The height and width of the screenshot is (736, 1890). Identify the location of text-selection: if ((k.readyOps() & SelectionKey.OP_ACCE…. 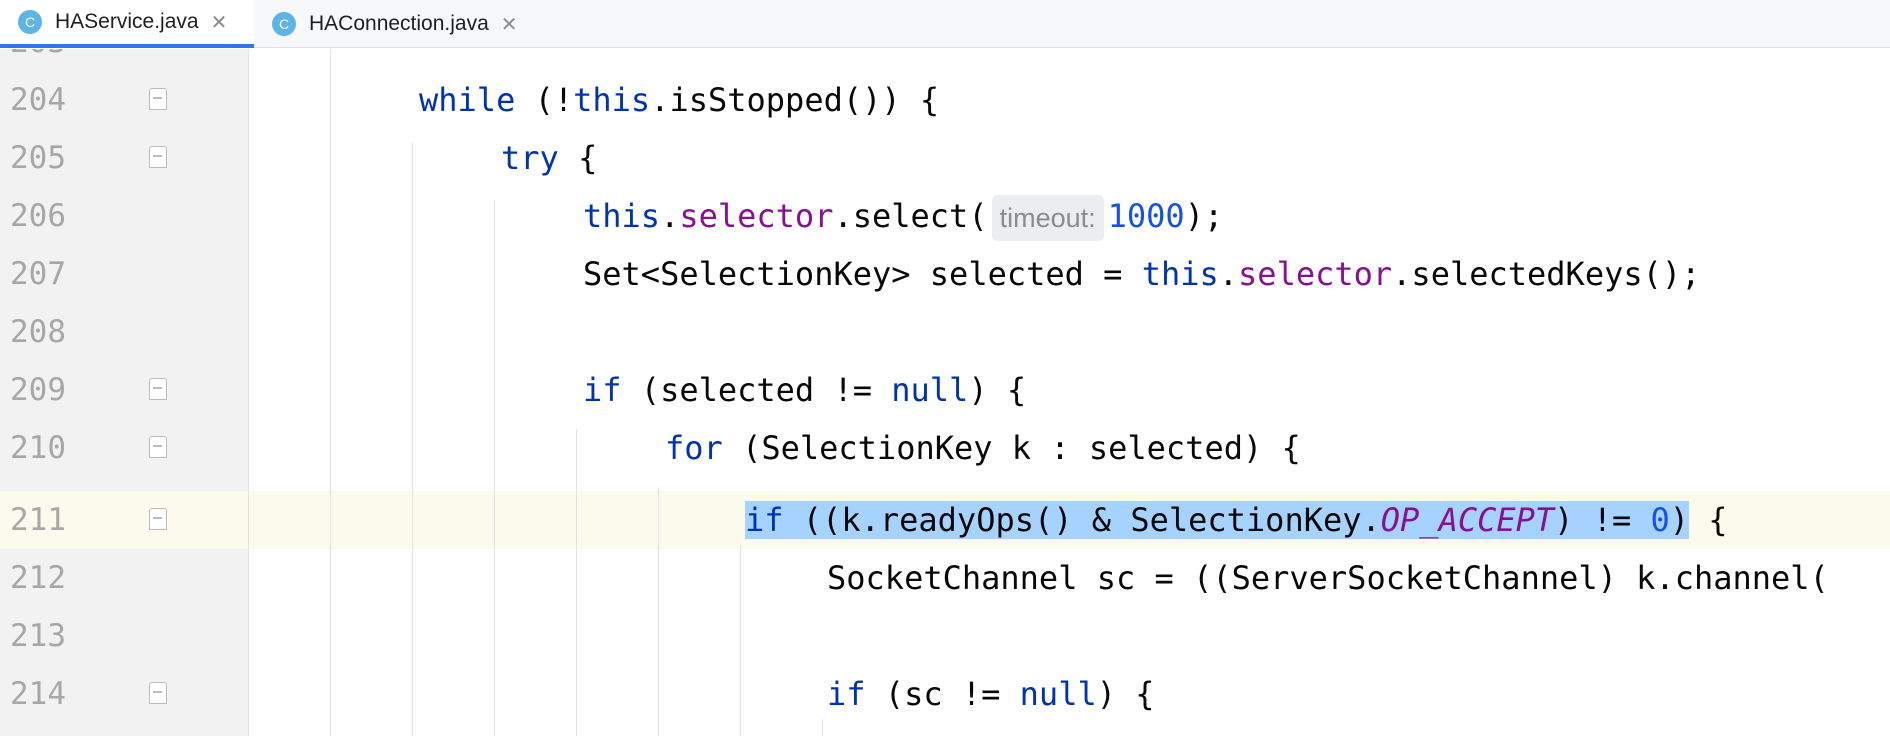
(1217, 520).